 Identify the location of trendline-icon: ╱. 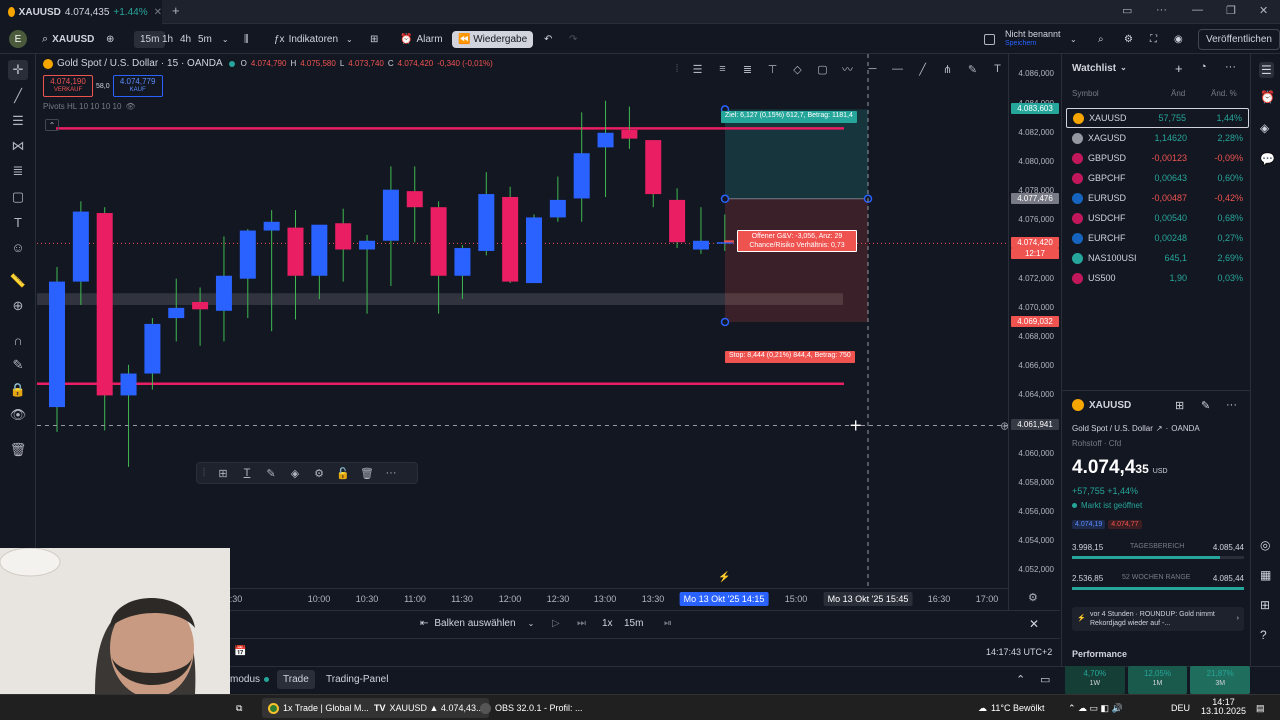
(922, 69).